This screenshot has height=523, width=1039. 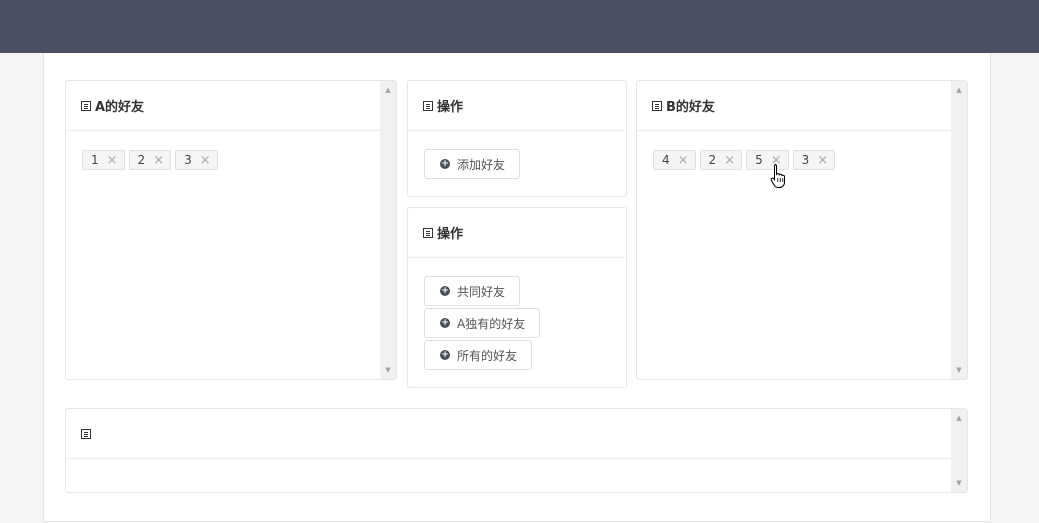 I want to click on common-friends-button: + 共同好友, so click(x=472, y=291).